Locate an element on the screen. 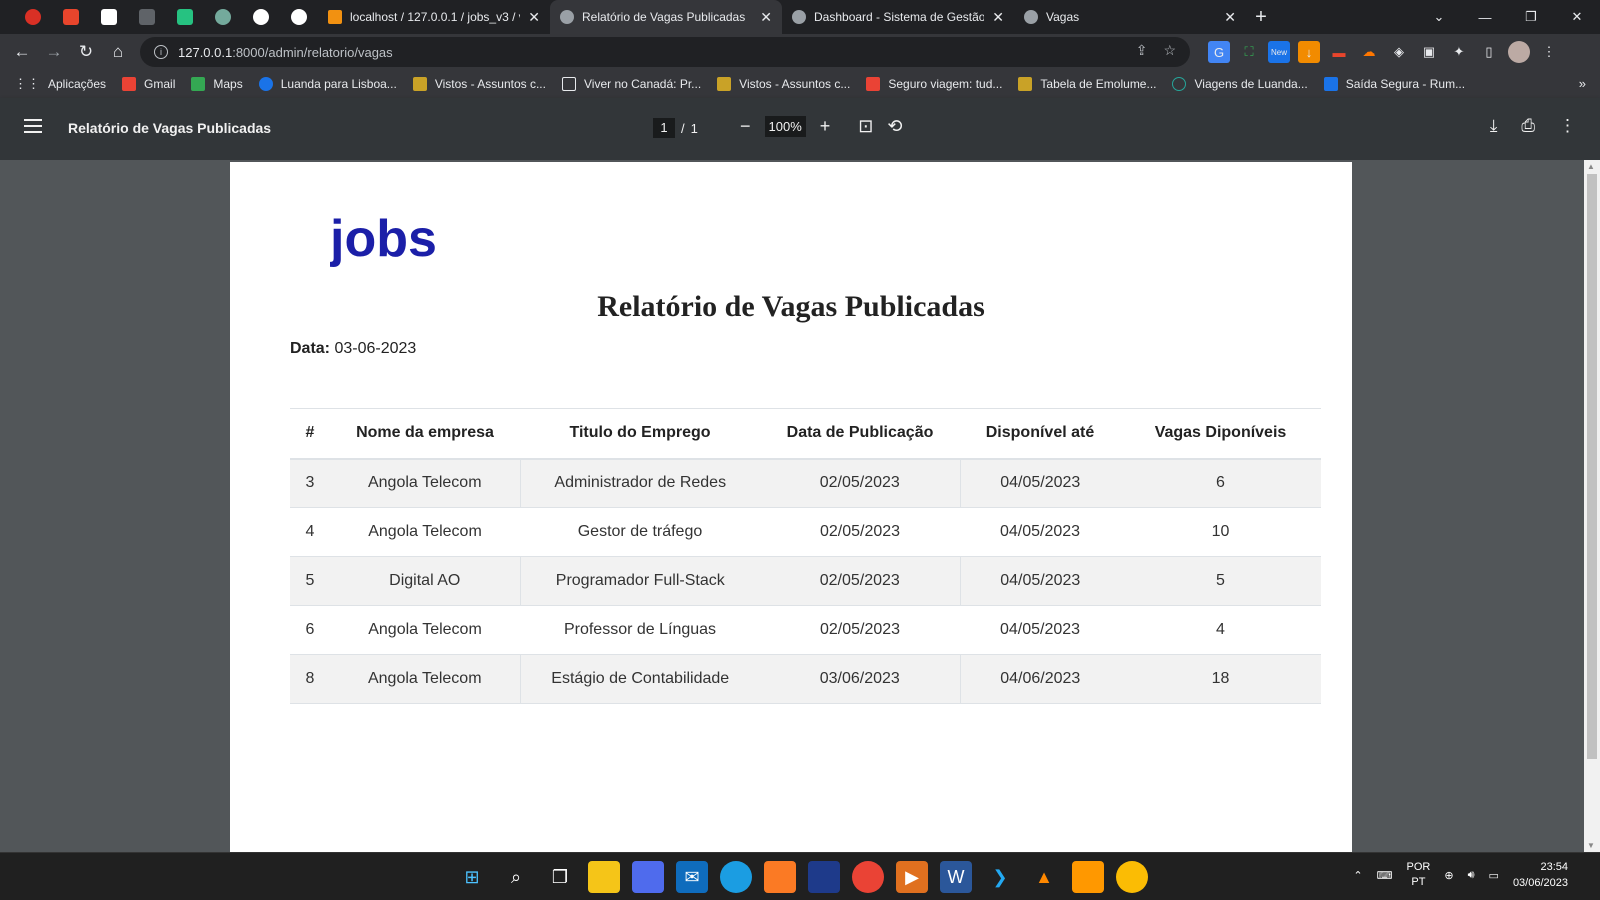 This screenshot has width=1600, height=900. scrollbar: ▲ ▼ is located at coordinates (1592, 506).